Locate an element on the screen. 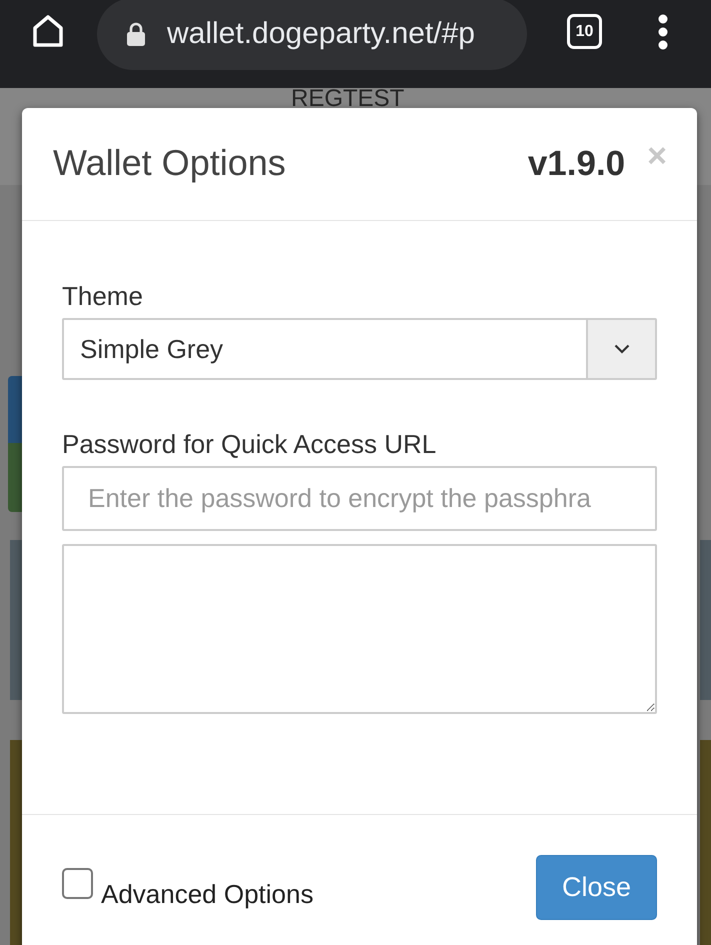  field-label: Password for Quick Access URL is located at coordinates (250, 444).